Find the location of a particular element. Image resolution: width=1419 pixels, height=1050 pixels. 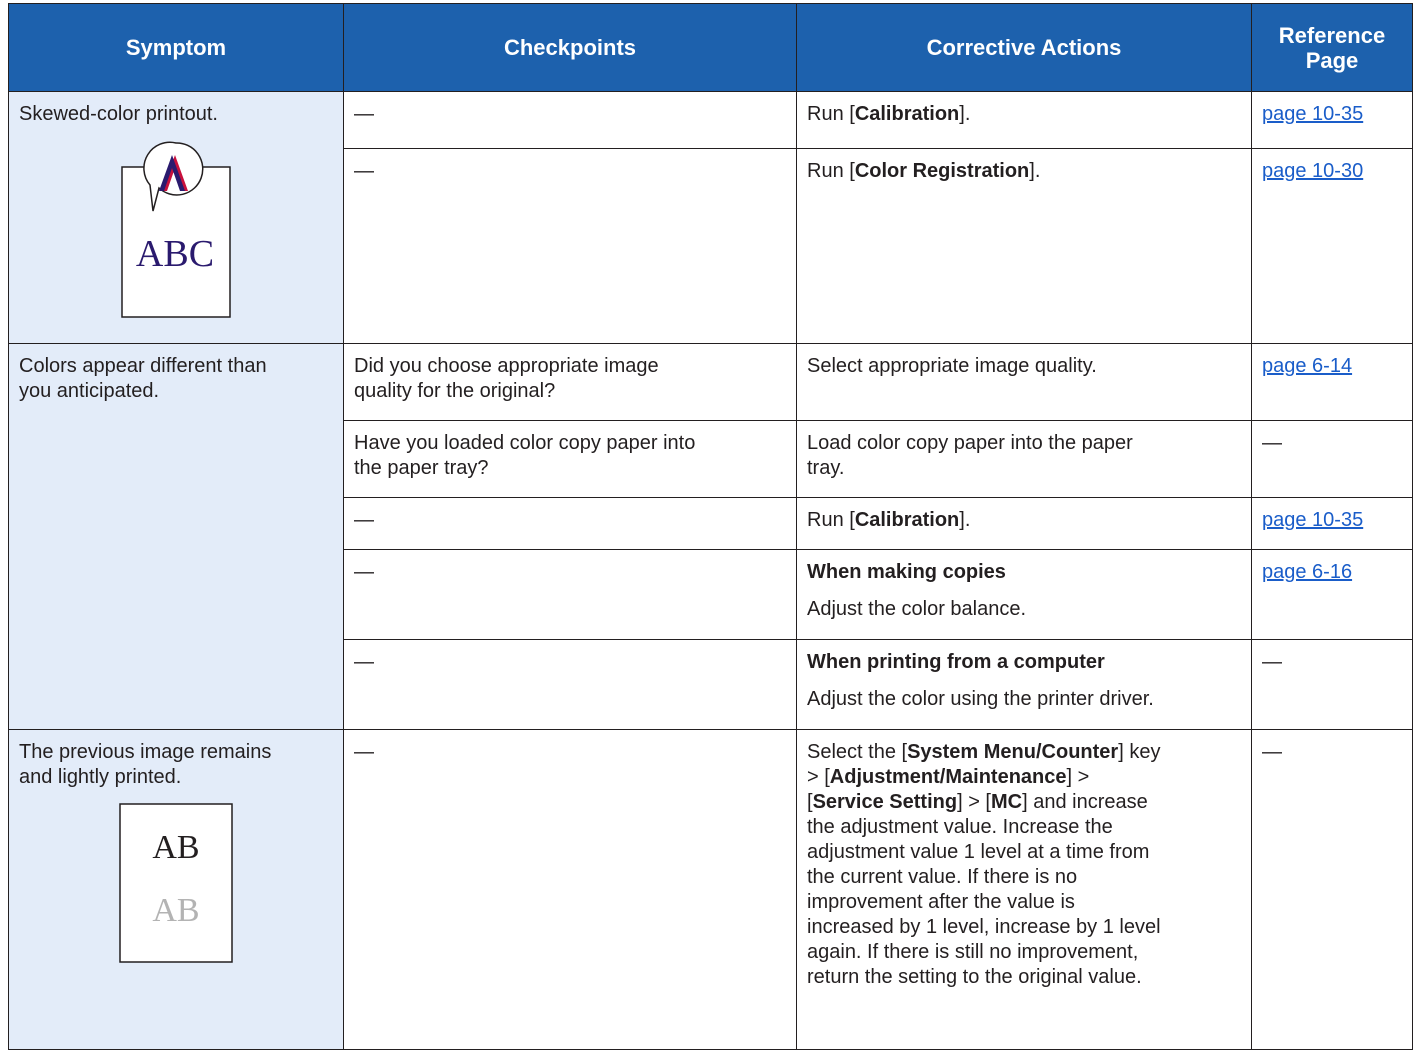

action-cell: Select appropriate image quality. is located at coordinates (1024, 382).